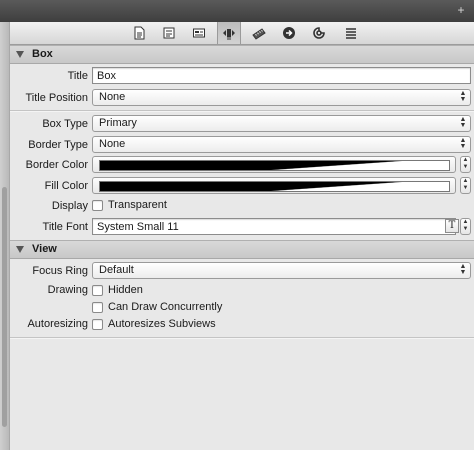 This screenshot has height=450, width=474. What do you see at coordinates (97, 324) in the screenshot?
I see `autoresizes-checkbox` at bounding box center [97, 324].